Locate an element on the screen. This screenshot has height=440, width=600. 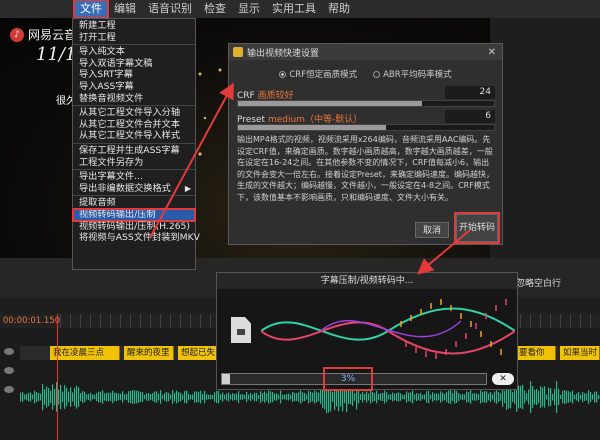
menu-item-import-bilingual: 导入双语字幕文稿 is located at coordinates (134, 64).